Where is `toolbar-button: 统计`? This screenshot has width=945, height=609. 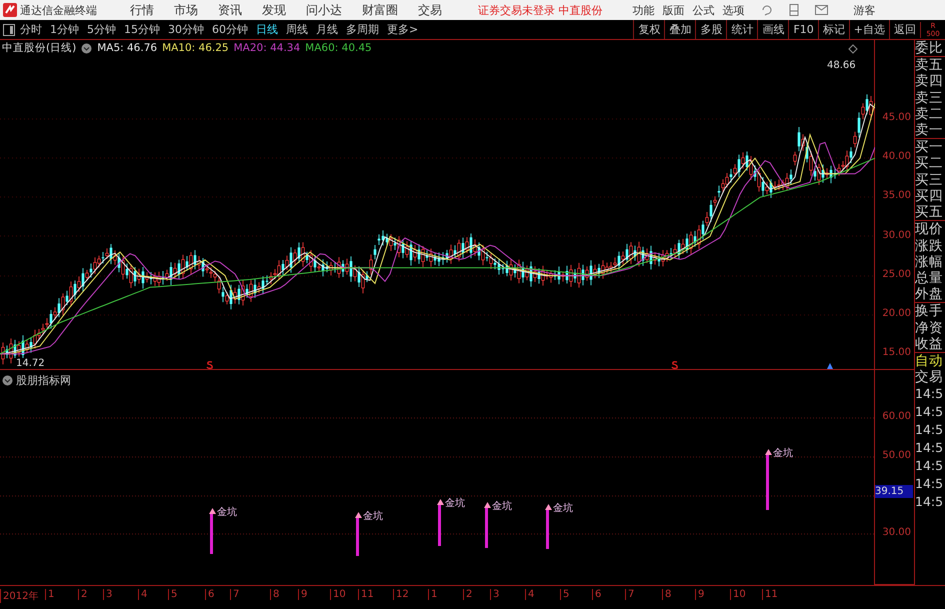
toolbar-button: 统计 is located at coordinates (742, 30).